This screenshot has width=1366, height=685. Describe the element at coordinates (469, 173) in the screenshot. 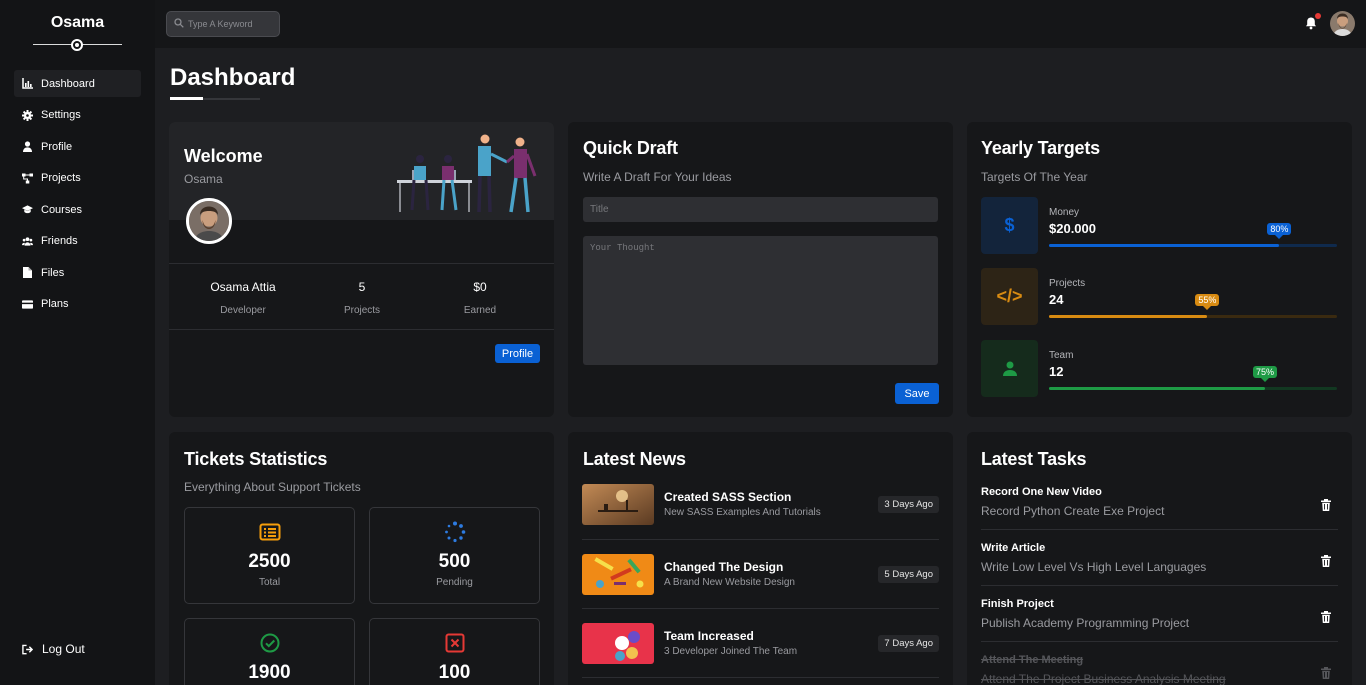

I see `welcome-illustration` at that location.